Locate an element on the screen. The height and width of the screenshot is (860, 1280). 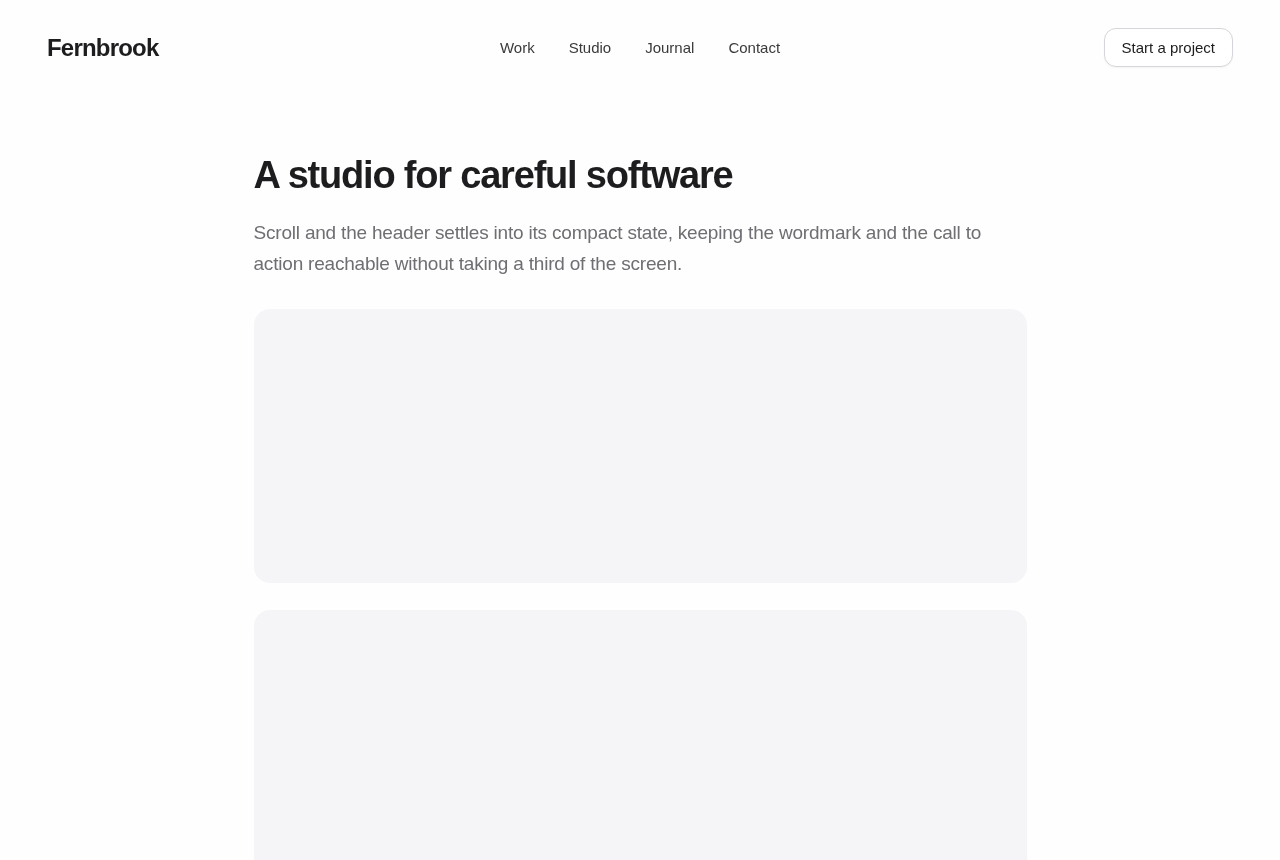
start-project-button: Start a project is located at coordinates (1168, 47).